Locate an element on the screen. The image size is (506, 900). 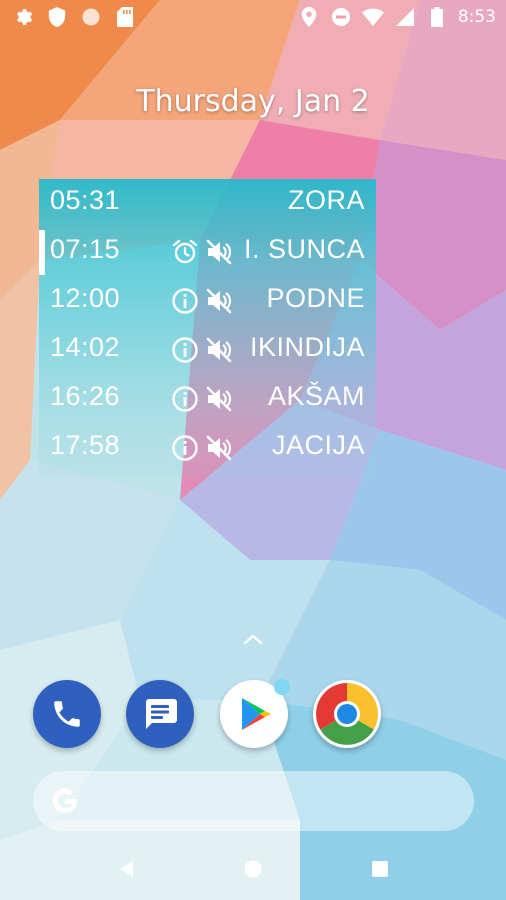
prayer-time: 12:00 is located at coordinates (85, 298).